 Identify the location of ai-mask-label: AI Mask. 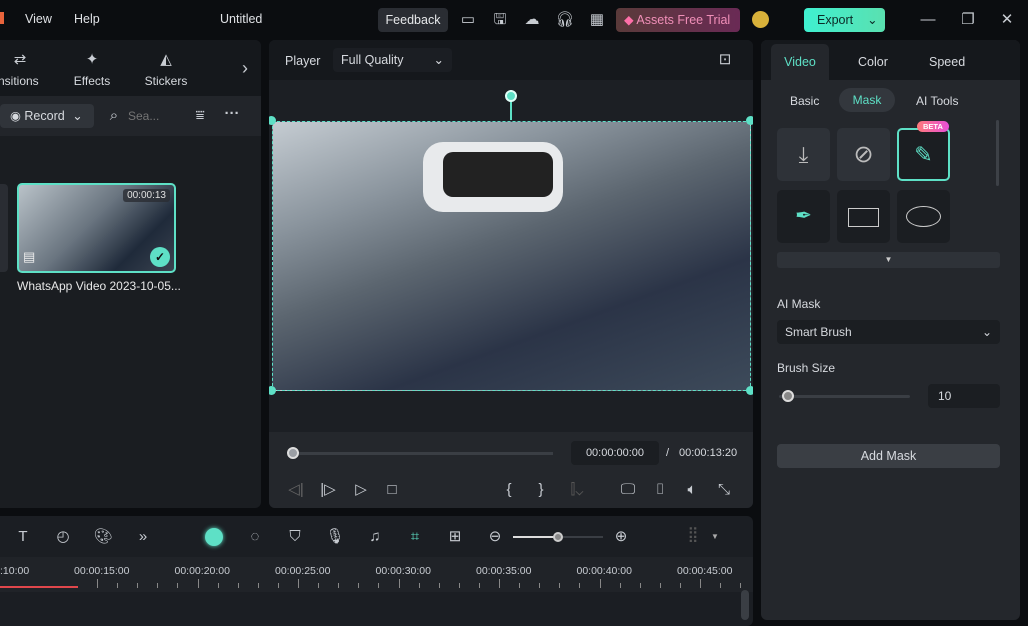
(799, 304).